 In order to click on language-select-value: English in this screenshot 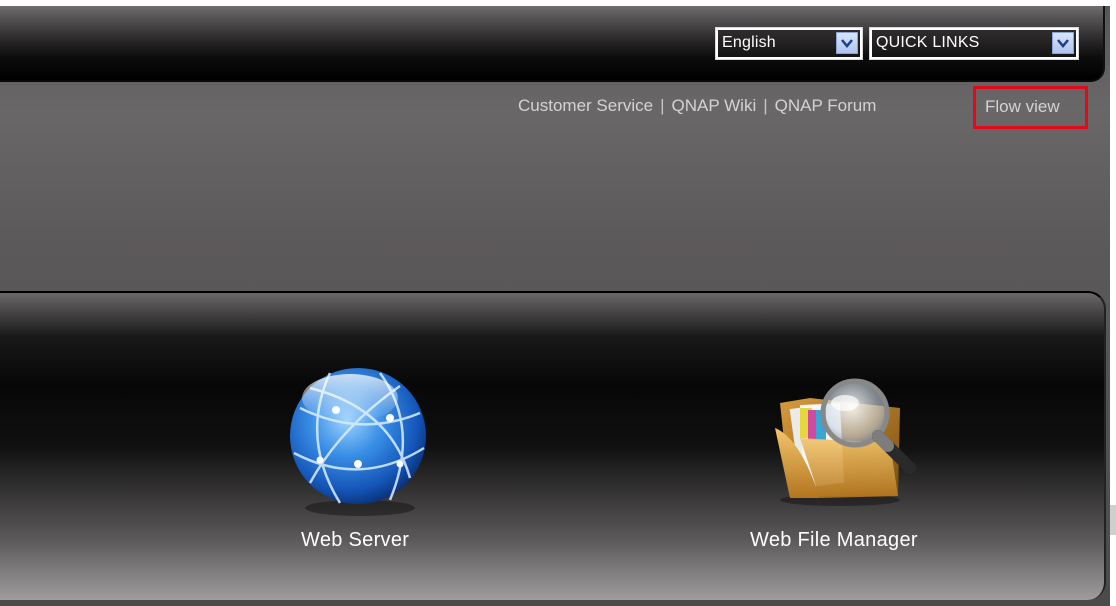, I will do `click(749, 42)`.